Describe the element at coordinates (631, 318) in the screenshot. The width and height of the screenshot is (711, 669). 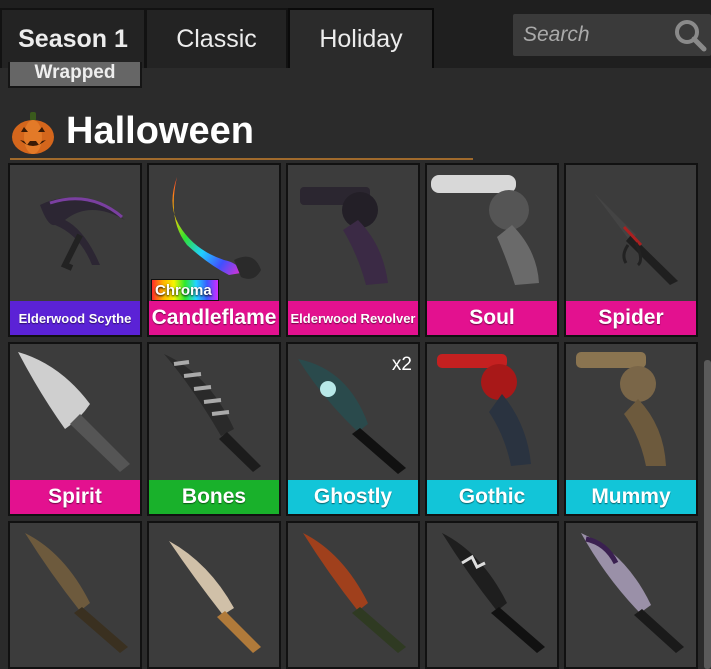
I see `item-label: Spider` at that location.